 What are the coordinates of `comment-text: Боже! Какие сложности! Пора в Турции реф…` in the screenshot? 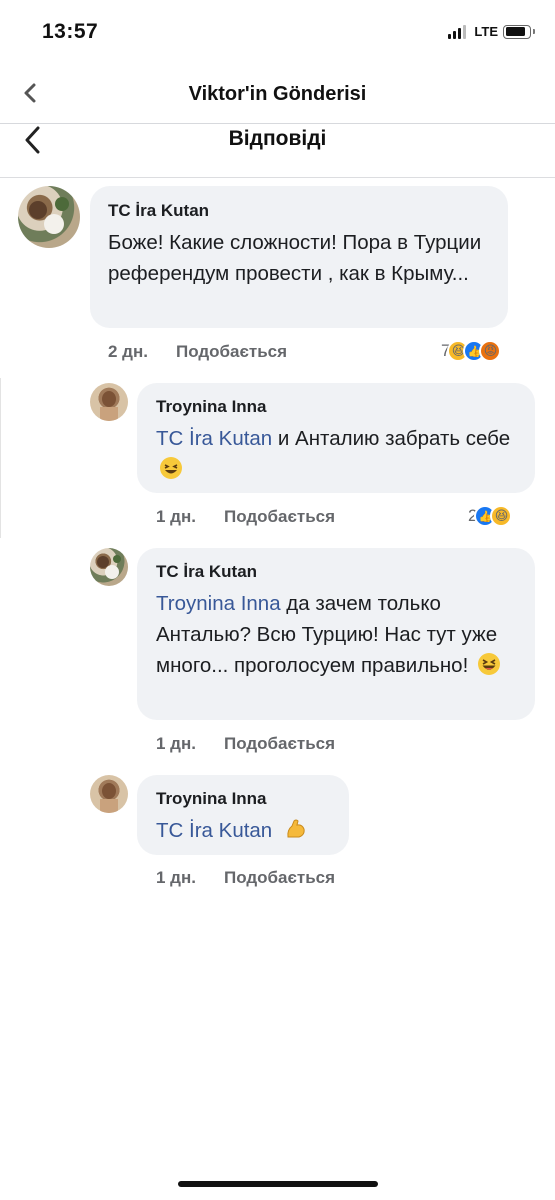 It's located at (295, 258).